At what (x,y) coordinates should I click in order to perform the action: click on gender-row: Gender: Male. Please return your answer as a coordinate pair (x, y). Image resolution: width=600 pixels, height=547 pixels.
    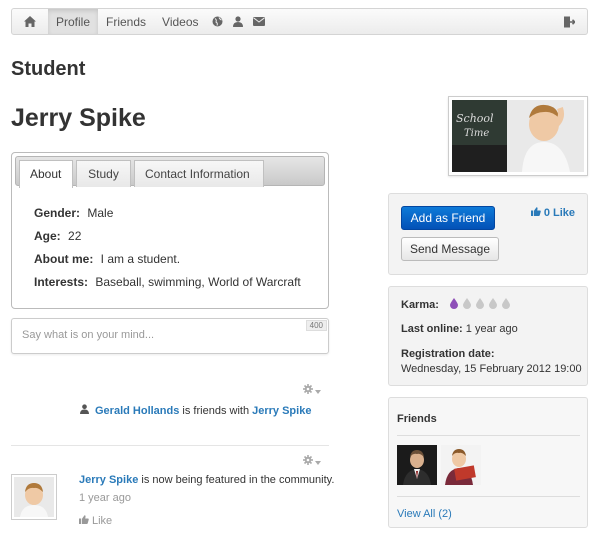
    Looking at the image, I should click on (179, 216).